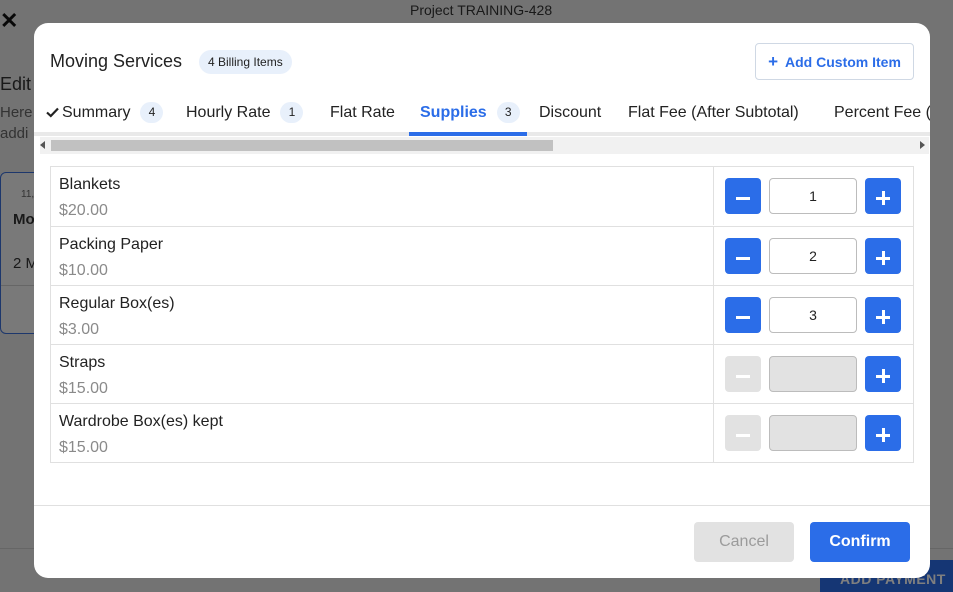  Describe the element at coordinates (482, 255) in the screenshot. I see `list-item: Packing Paper $10.00` at that location.